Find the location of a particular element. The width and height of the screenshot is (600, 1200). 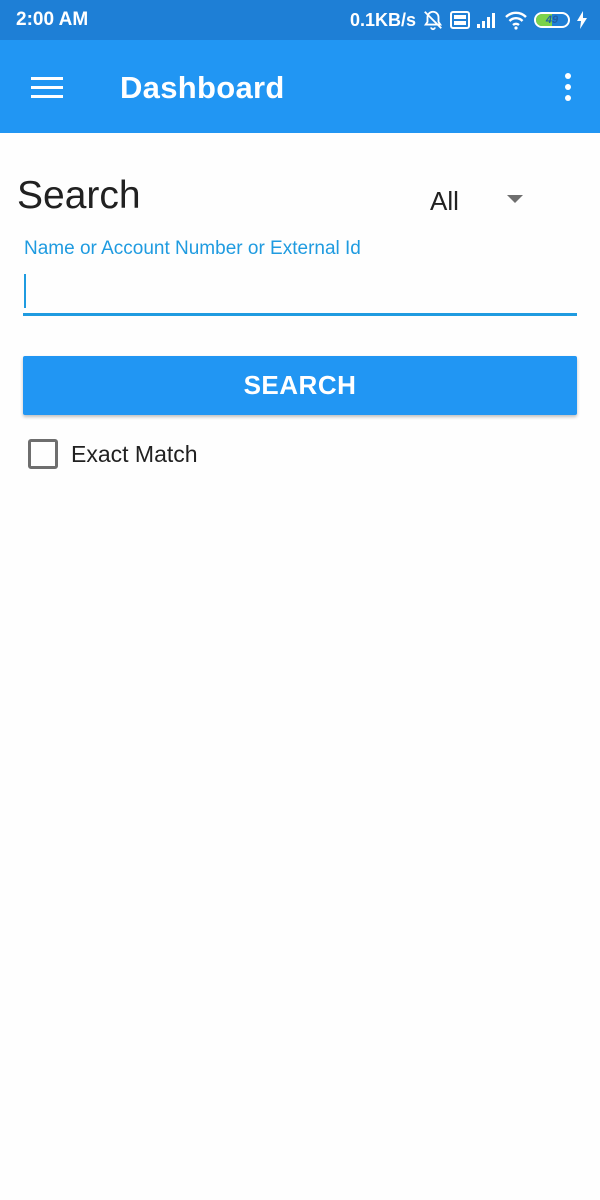

search-button: SEARCH is located at coordinates (300, 385).